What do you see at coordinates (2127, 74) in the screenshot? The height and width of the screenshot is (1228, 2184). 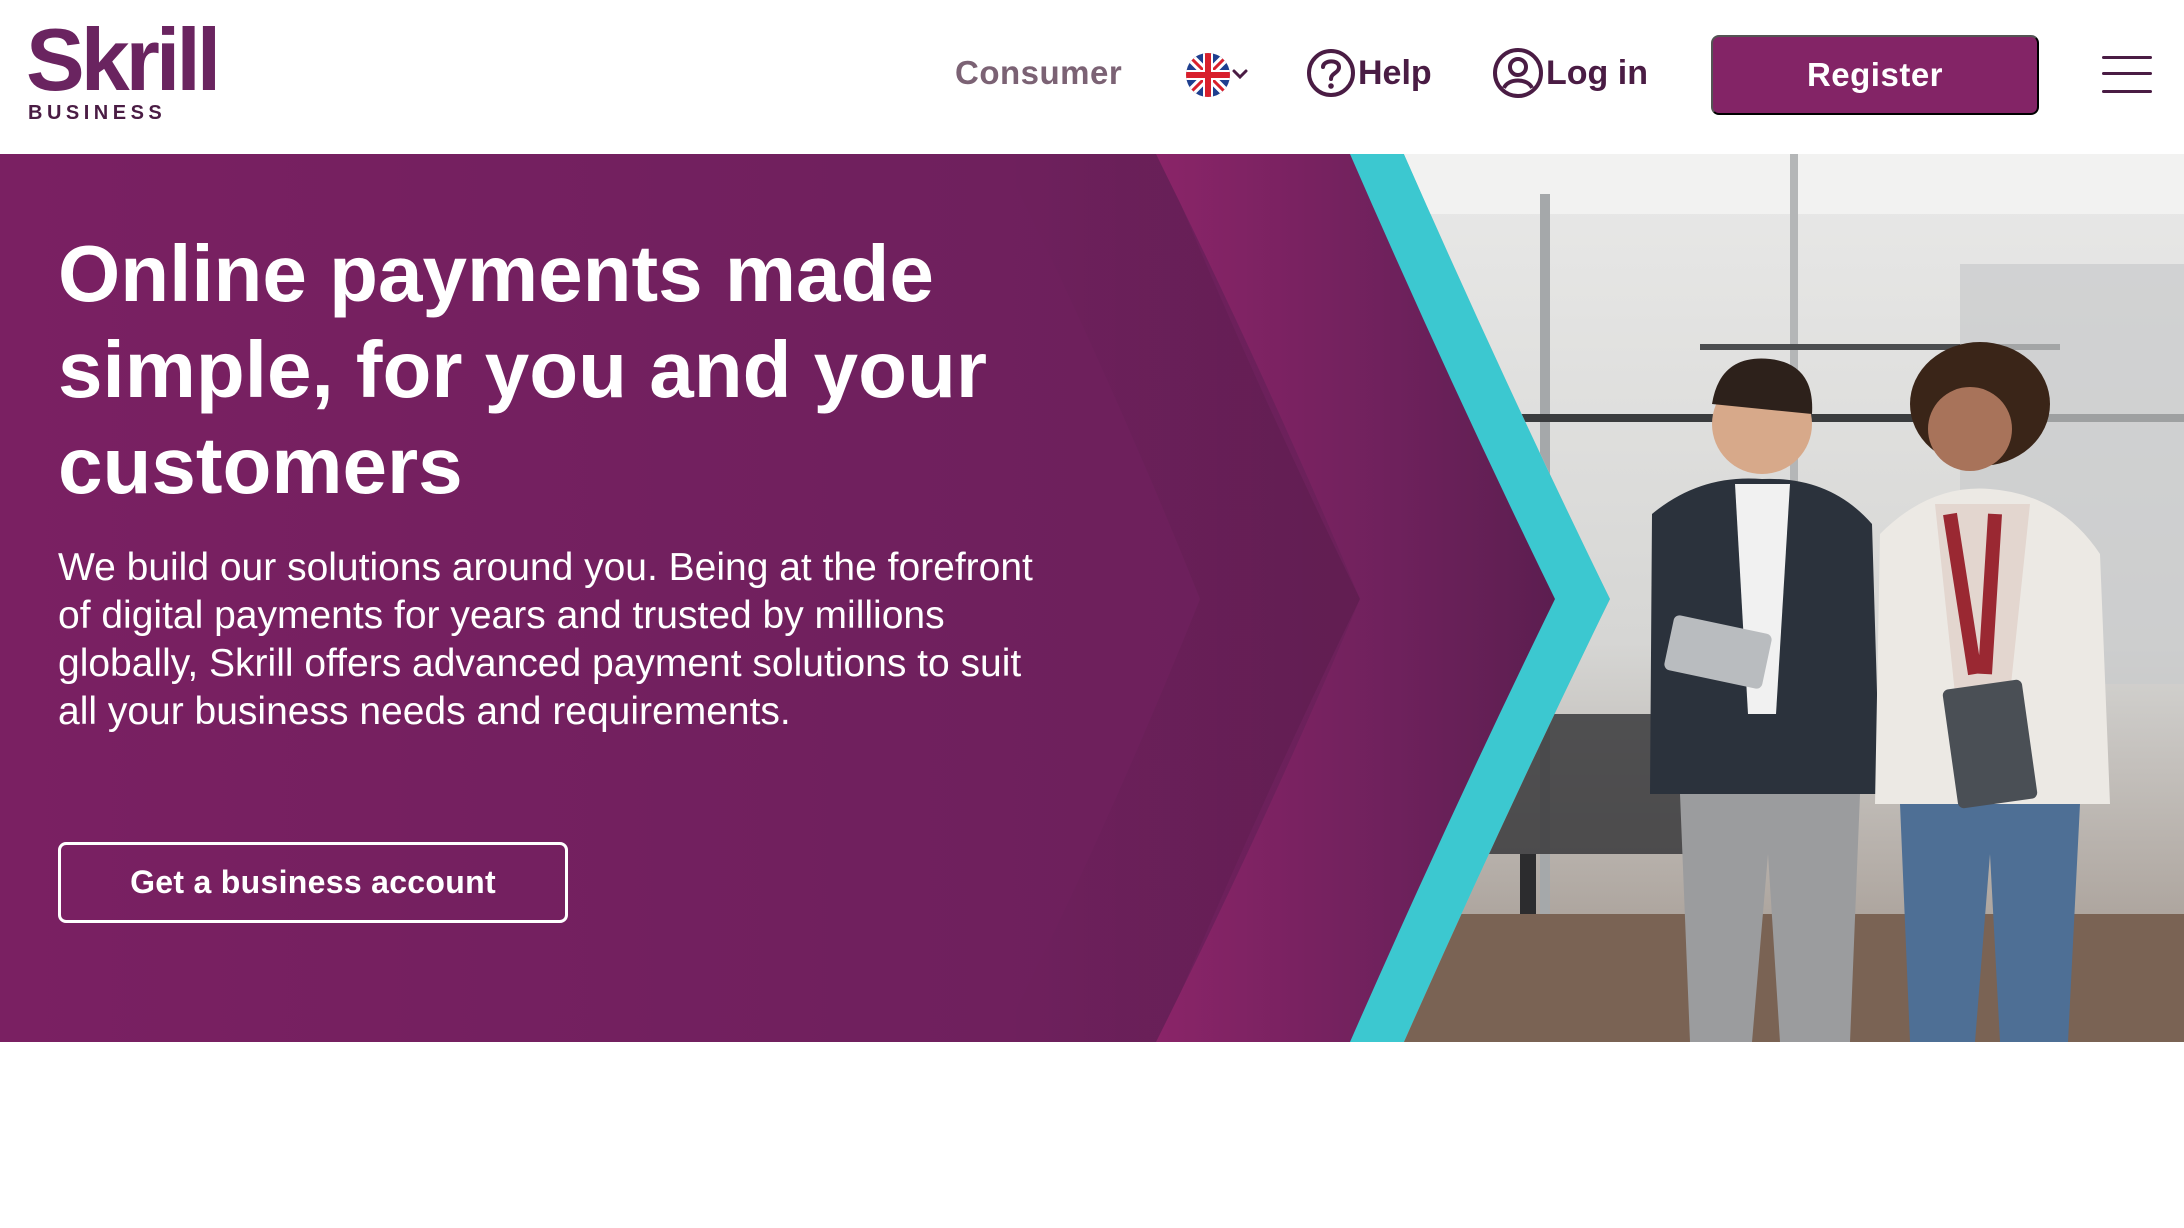 I see `hamburger-menu-icon` at bounding box center [2127, 74].